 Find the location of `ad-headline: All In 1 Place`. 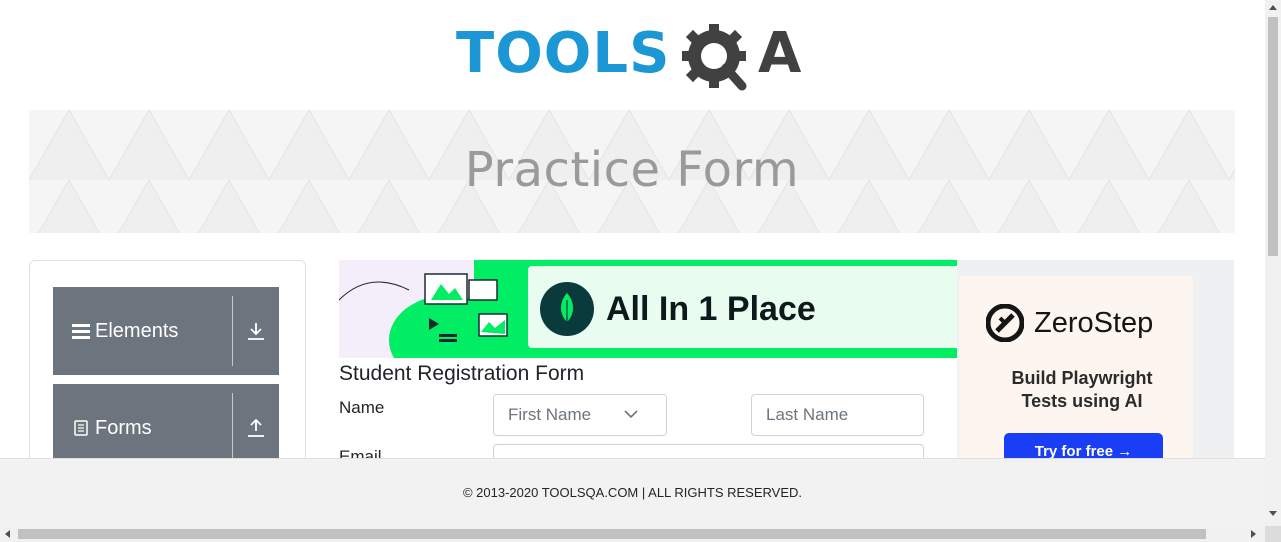

ad-headline: All In 1 Place is located at coordinates (711, 309).